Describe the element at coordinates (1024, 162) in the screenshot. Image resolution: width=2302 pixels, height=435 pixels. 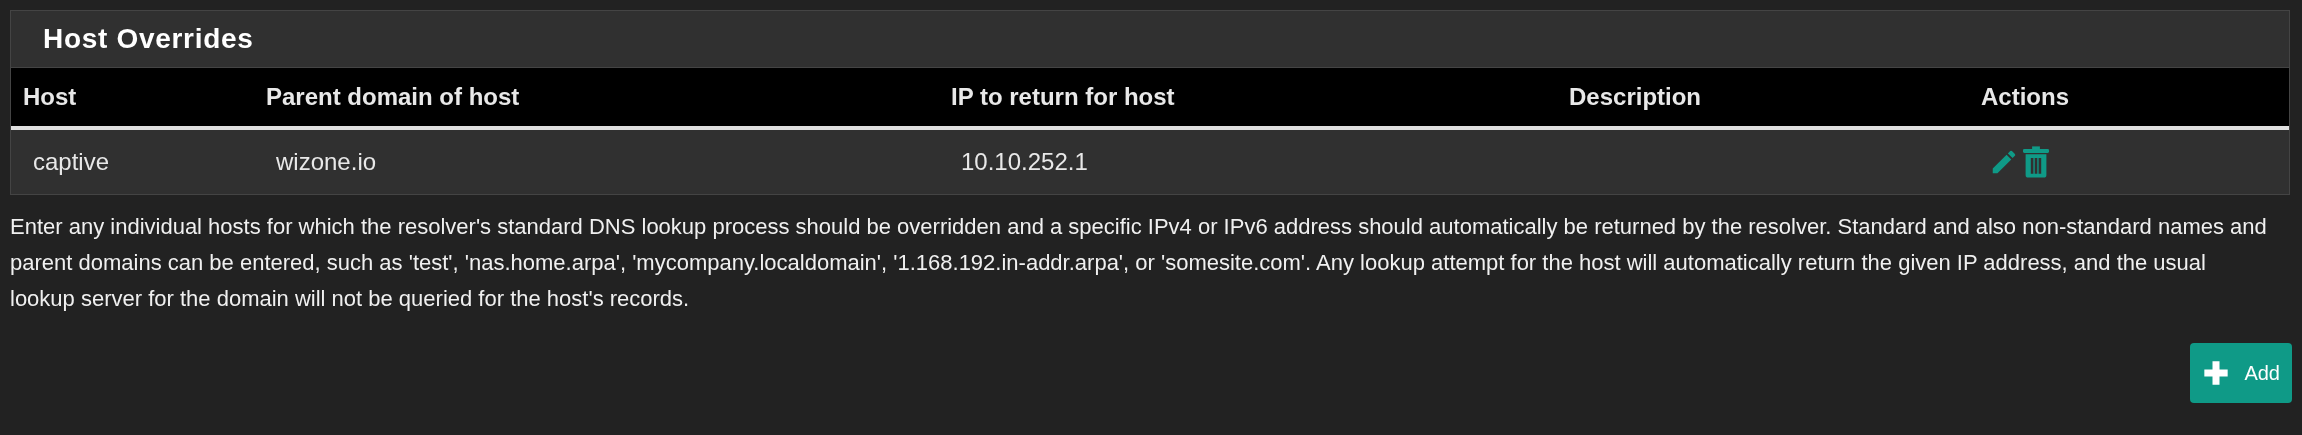
I see `table-cell-text: 10.10.252.1` at that location.